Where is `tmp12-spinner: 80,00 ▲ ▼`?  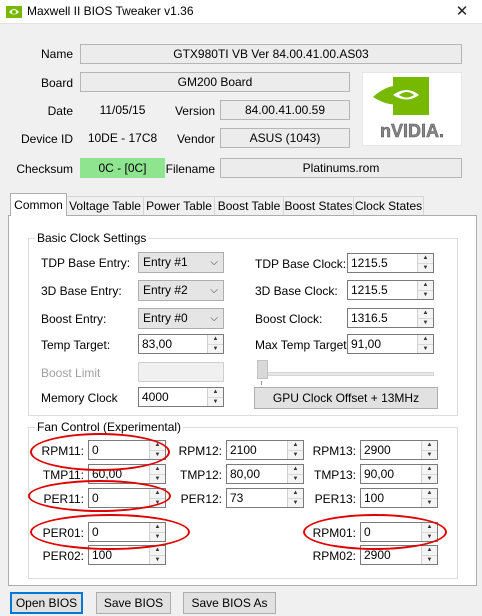
tmp12-spinner: 80,00 ▲ ▼ is located at coordinates (265, 474).